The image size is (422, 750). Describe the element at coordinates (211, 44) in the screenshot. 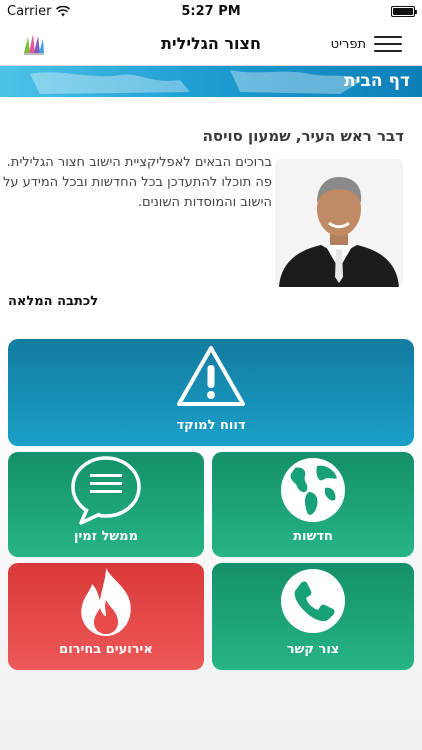

I see `navbar: חצור הגלילית תפריט` at that location.